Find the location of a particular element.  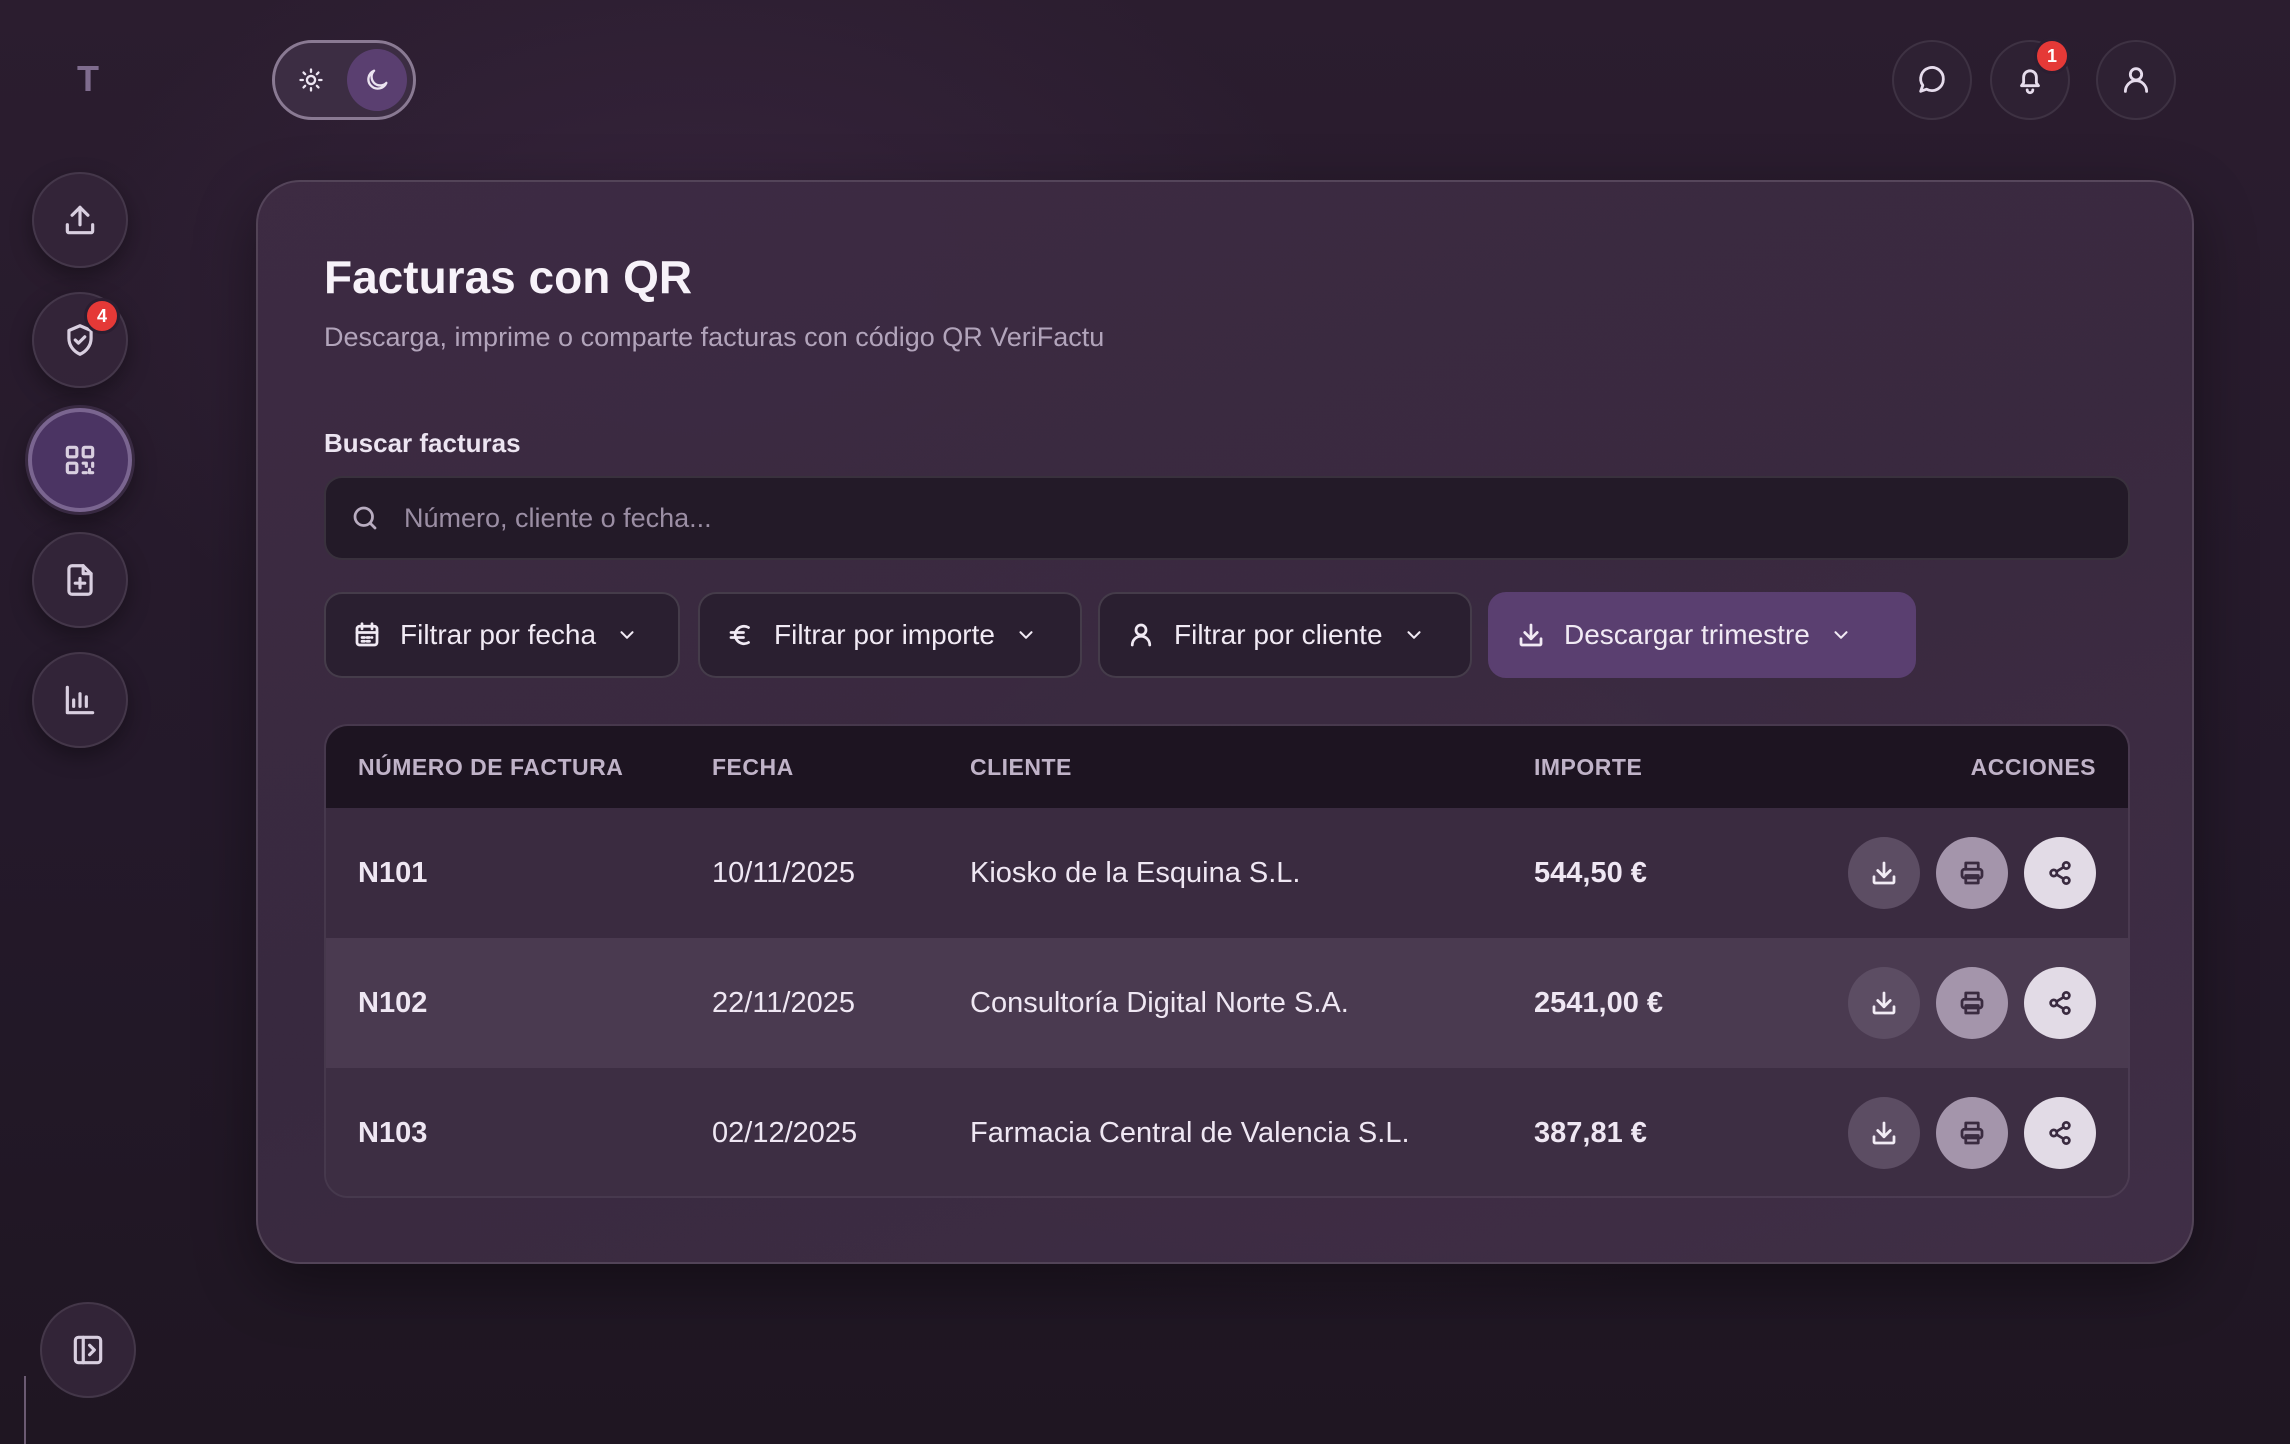

header-actions: 1 is located at coordinates (2034, 79).